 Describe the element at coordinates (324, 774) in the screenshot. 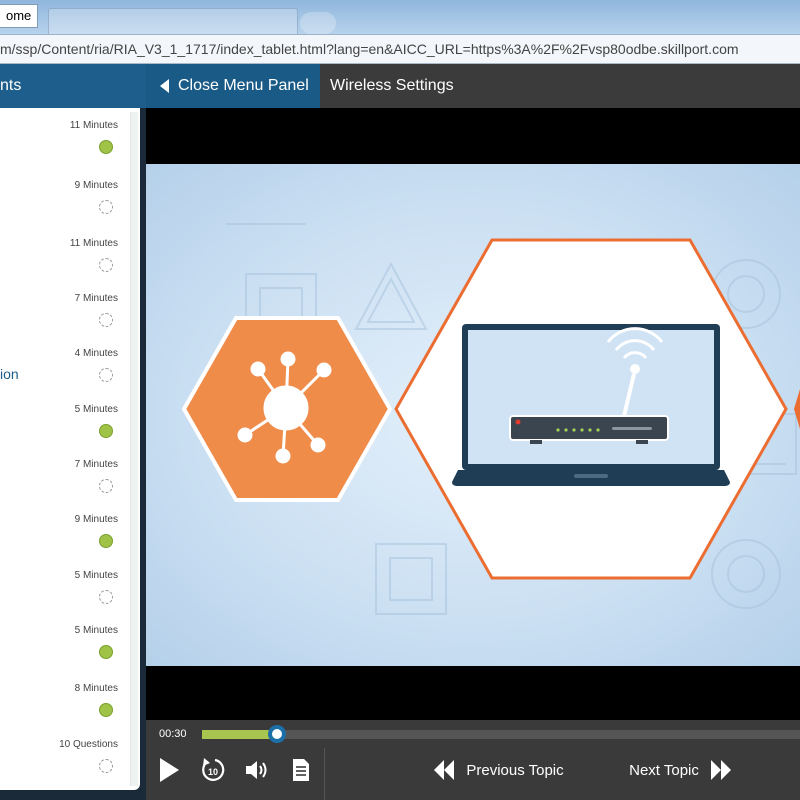

I see `control-divider` at that location.